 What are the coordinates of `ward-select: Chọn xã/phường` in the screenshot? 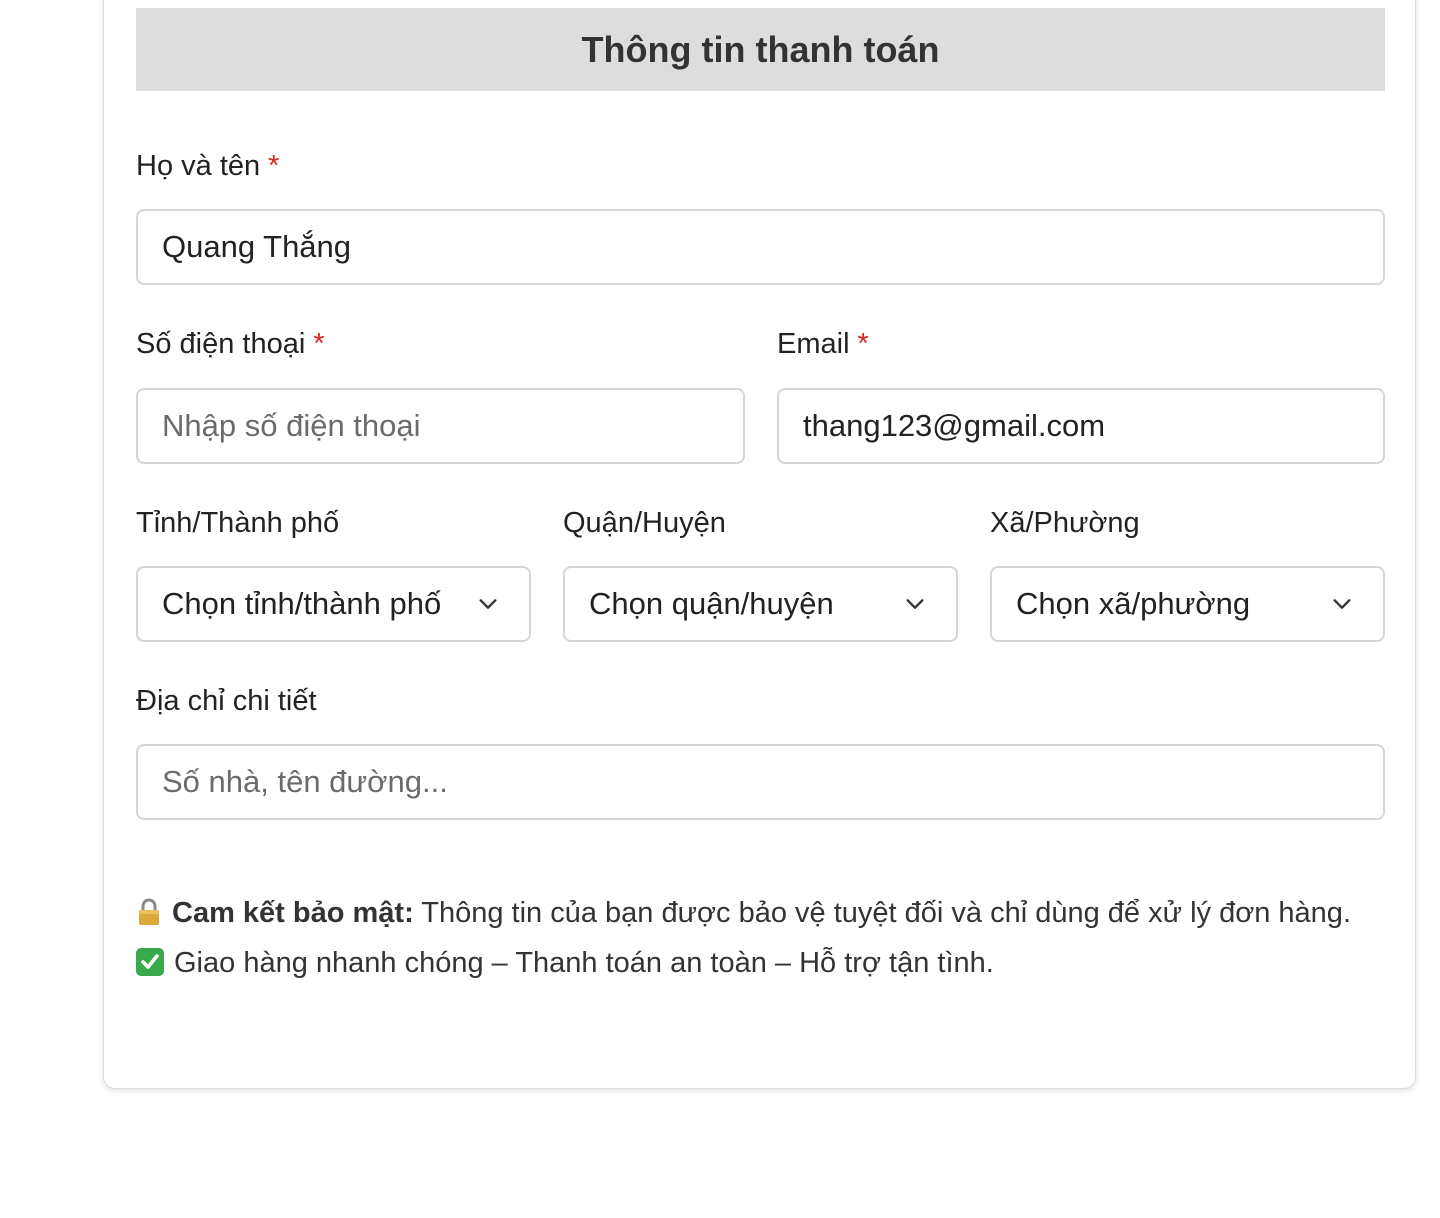 It's located at (1187, 604).